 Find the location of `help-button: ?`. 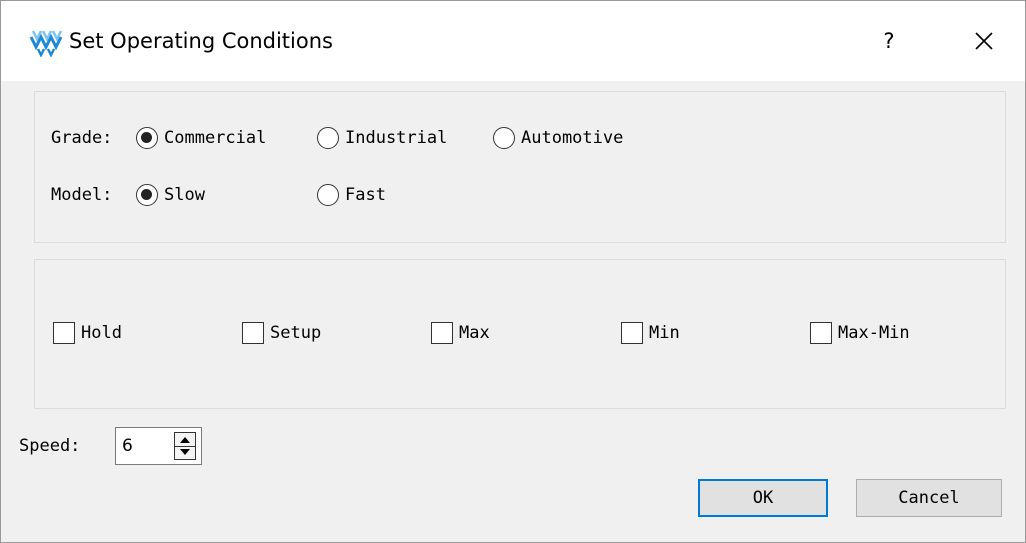

help-button: ? is located at coordinates (889, 41).